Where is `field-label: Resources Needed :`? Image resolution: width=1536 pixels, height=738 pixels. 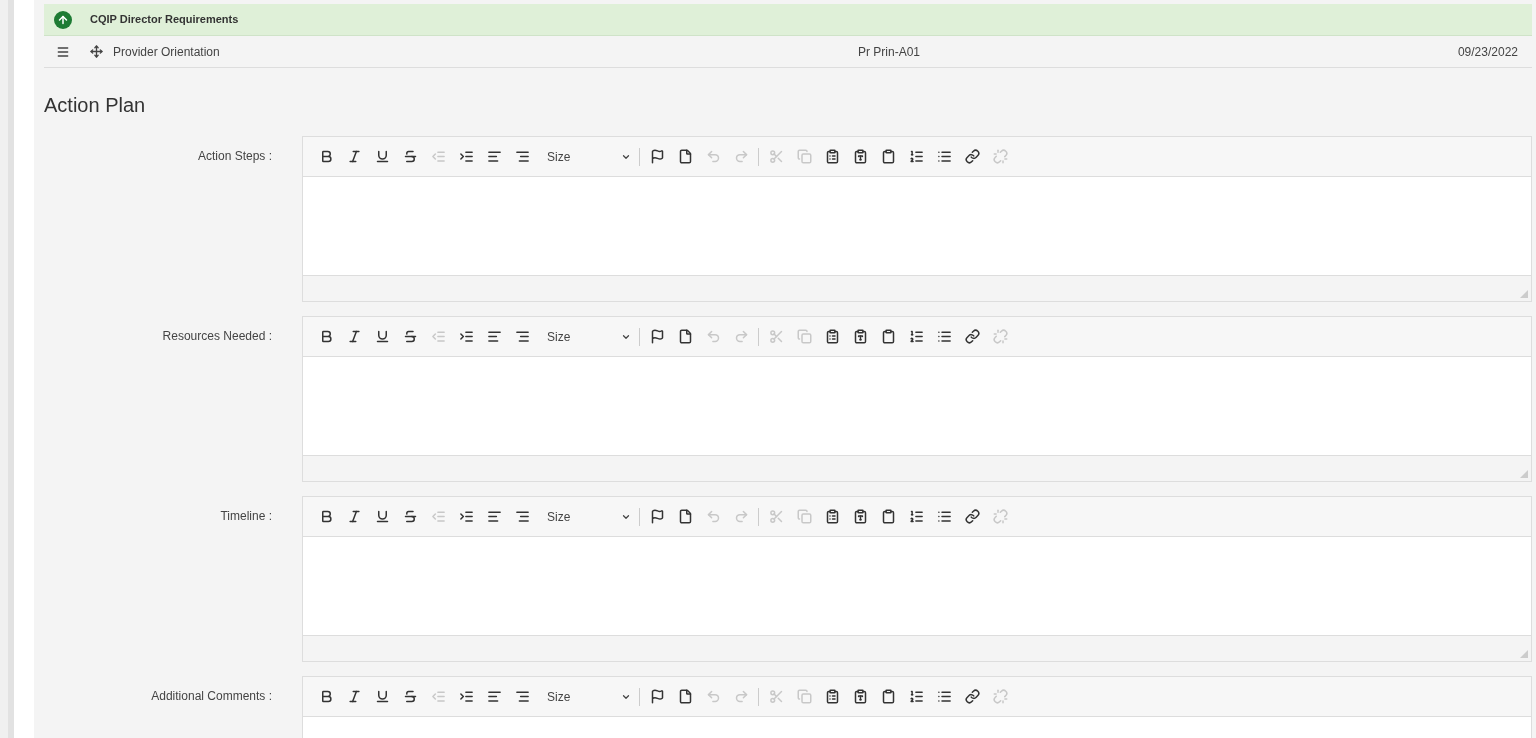 field-label: Resources Needed : is located at coordinates (216, 336).